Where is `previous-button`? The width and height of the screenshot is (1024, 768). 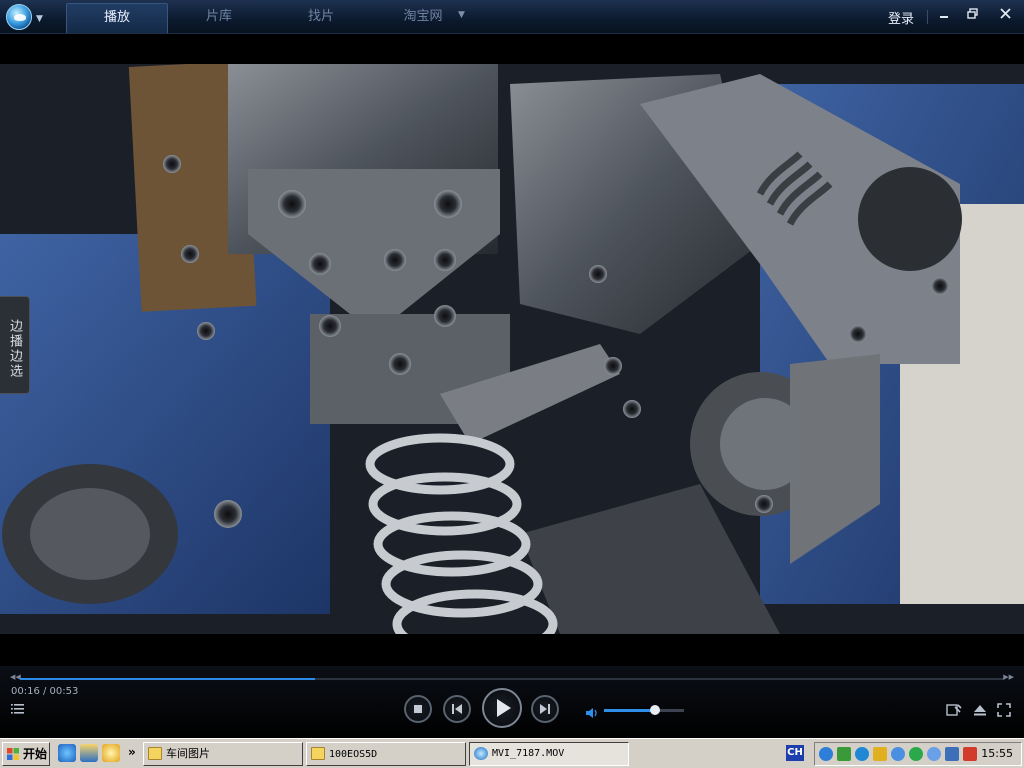
previous-button is located at coordinates (457, 709).